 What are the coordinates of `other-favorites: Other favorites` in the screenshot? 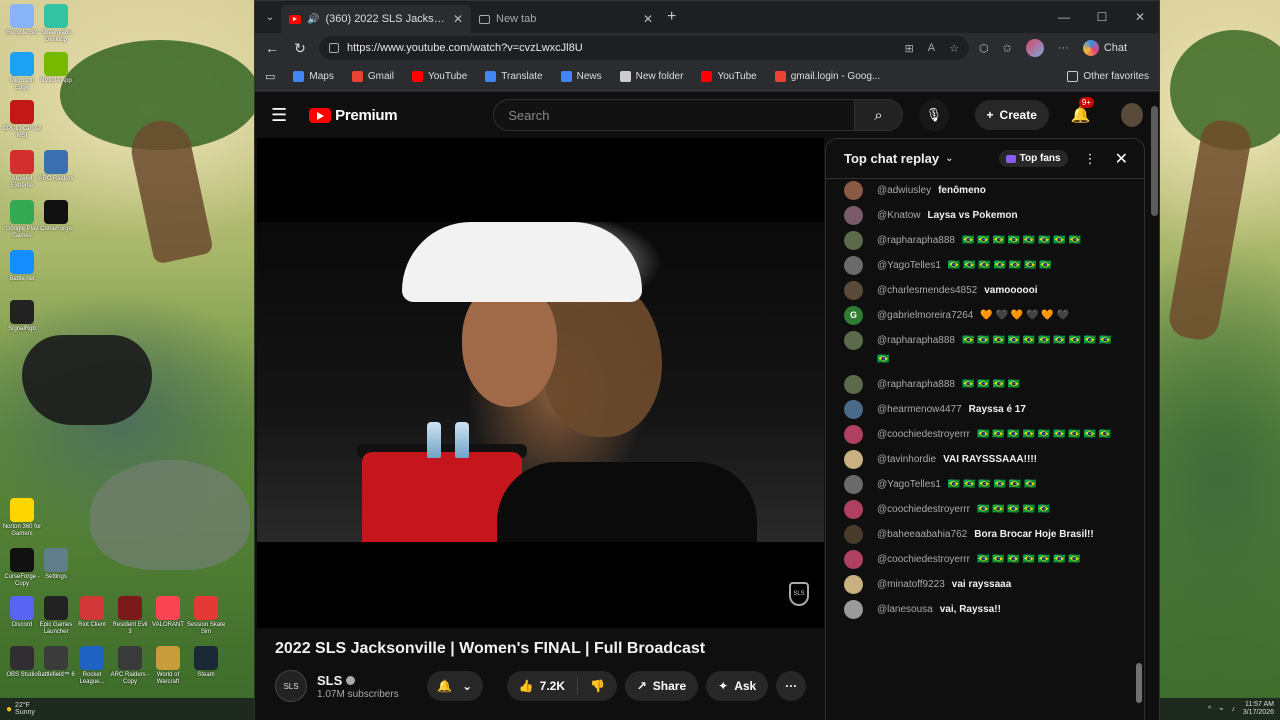 It's located at (1108, 76).